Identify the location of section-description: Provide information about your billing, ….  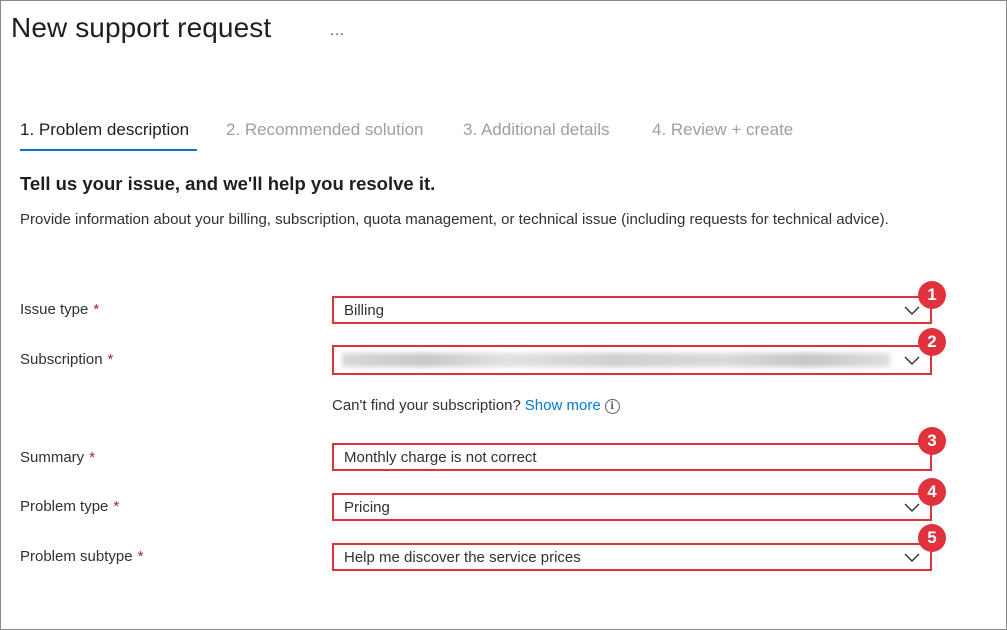
(454, 219).